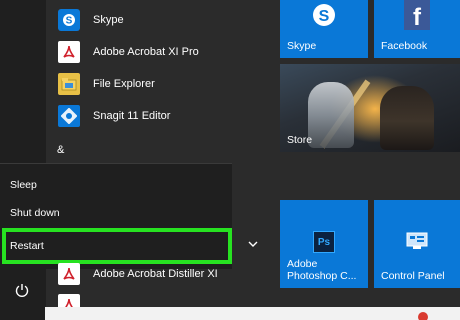  Describe the element at coordinates (132, 116) in the screenshot. I see `app-label: Snagit 11 Editor` at that location.